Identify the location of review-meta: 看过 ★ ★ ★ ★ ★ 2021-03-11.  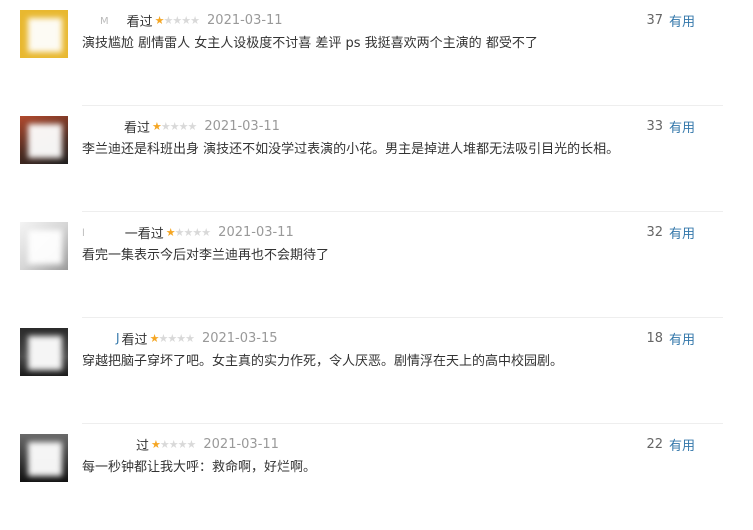
(181, 126).